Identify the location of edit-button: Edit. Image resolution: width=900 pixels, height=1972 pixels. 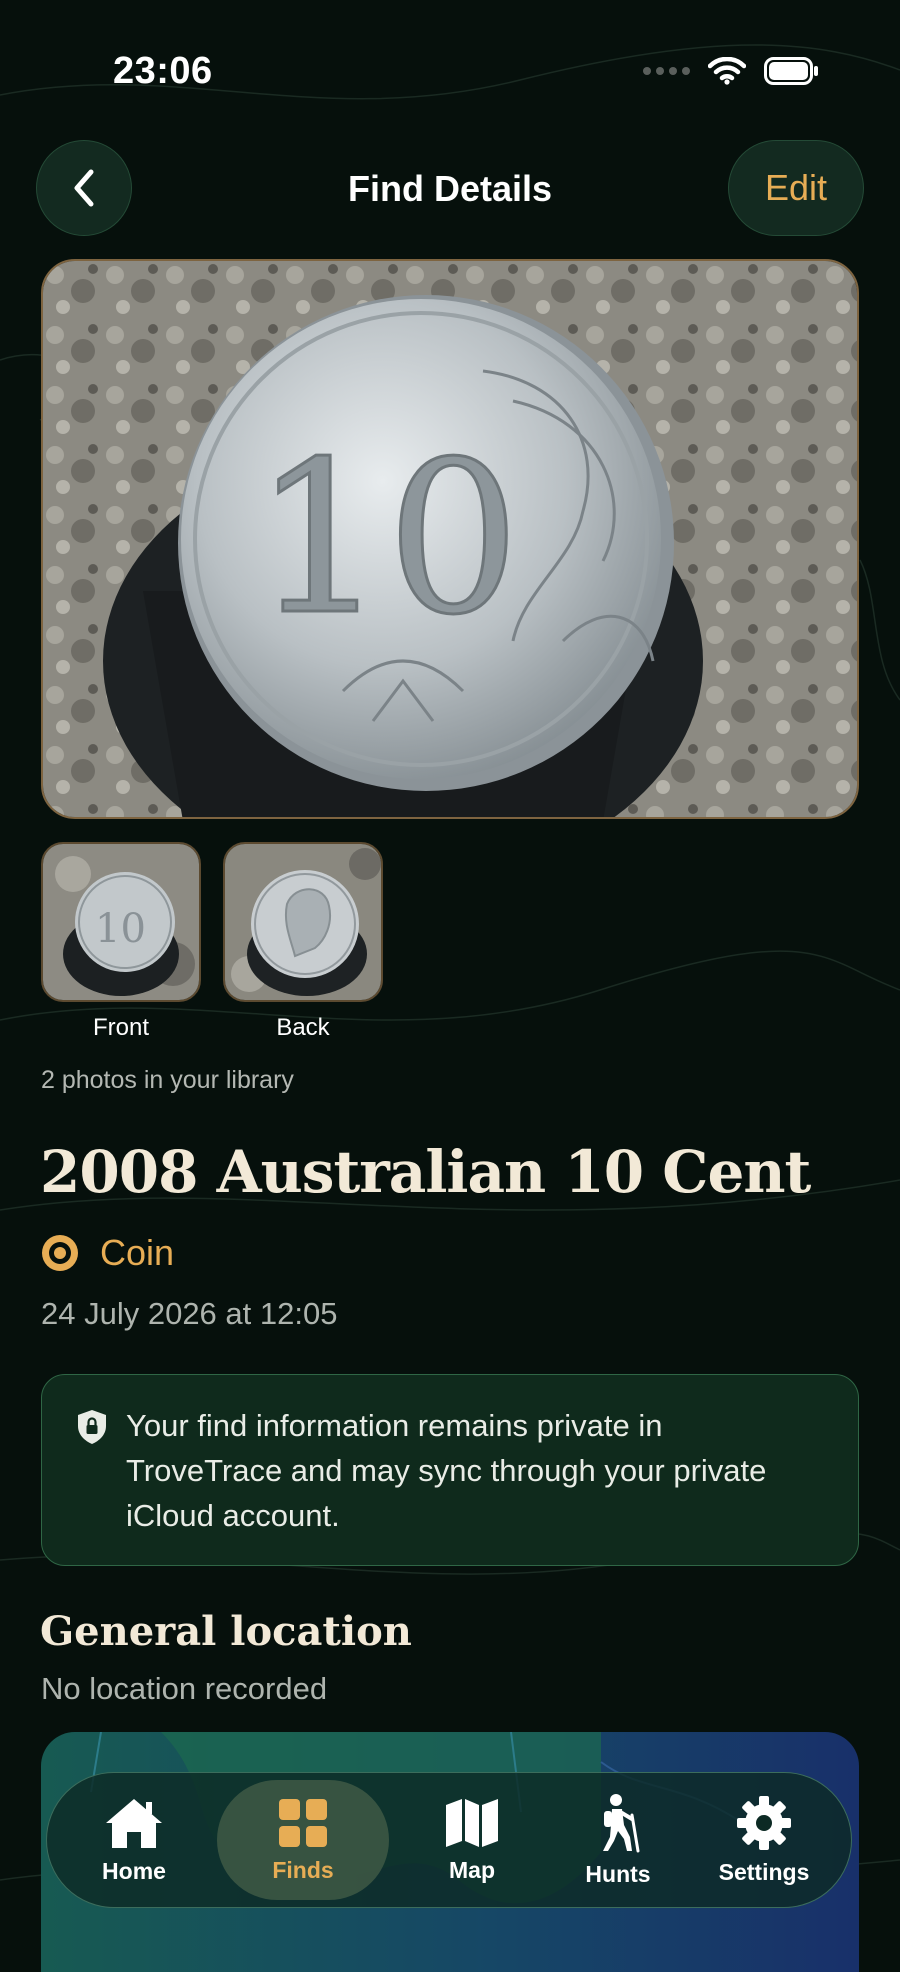
(796, 188).